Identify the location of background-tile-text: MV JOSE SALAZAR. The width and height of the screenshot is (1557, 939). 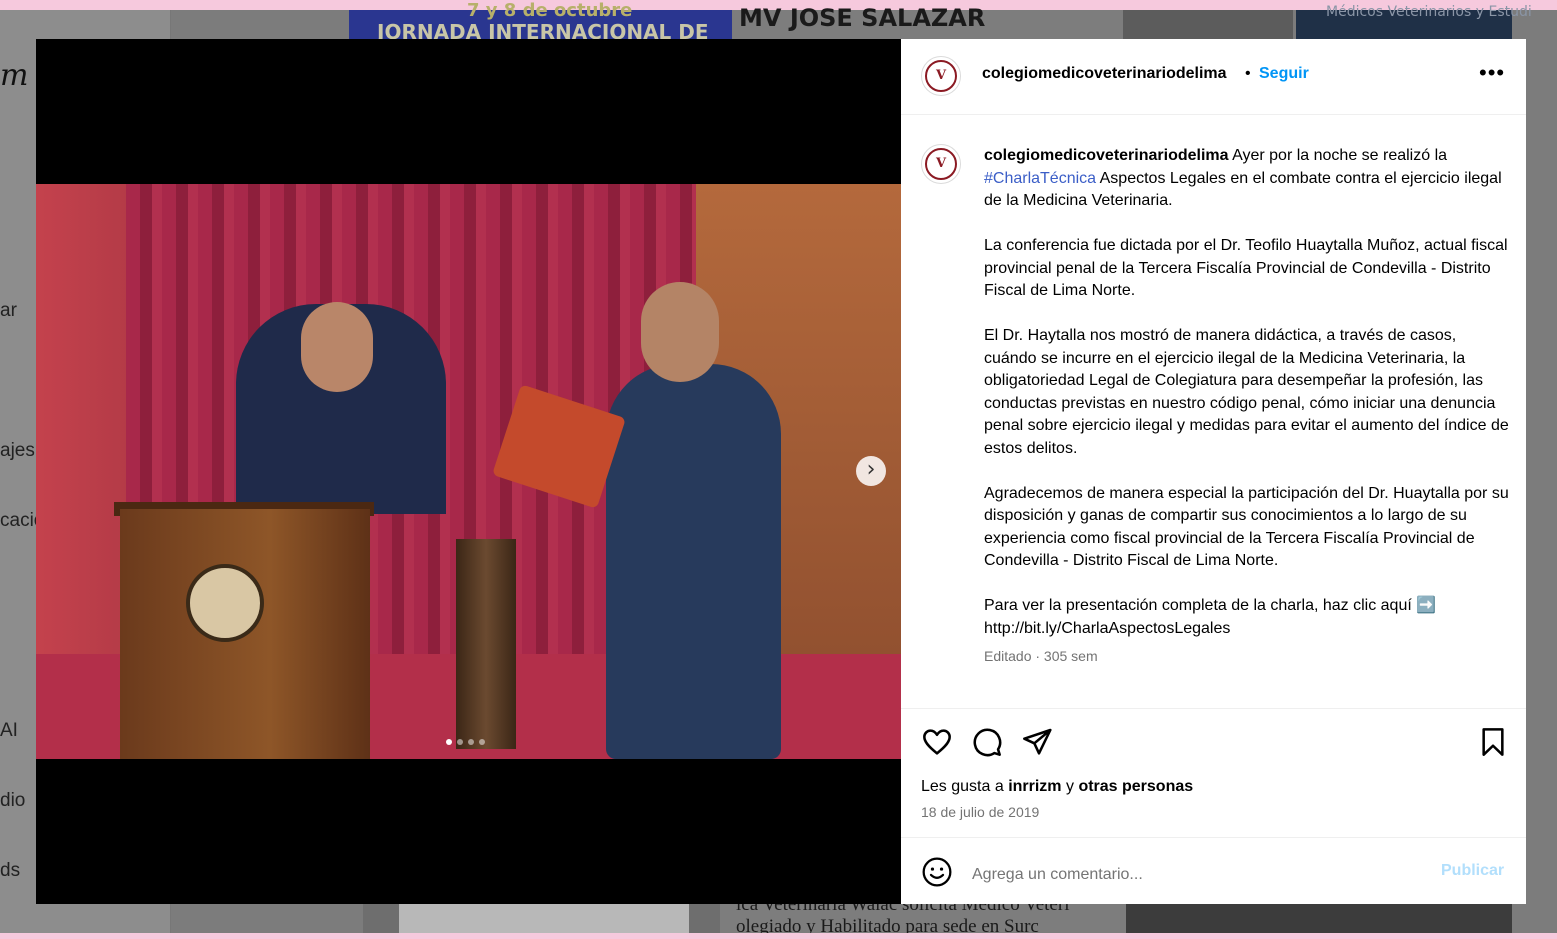
(862, 18).